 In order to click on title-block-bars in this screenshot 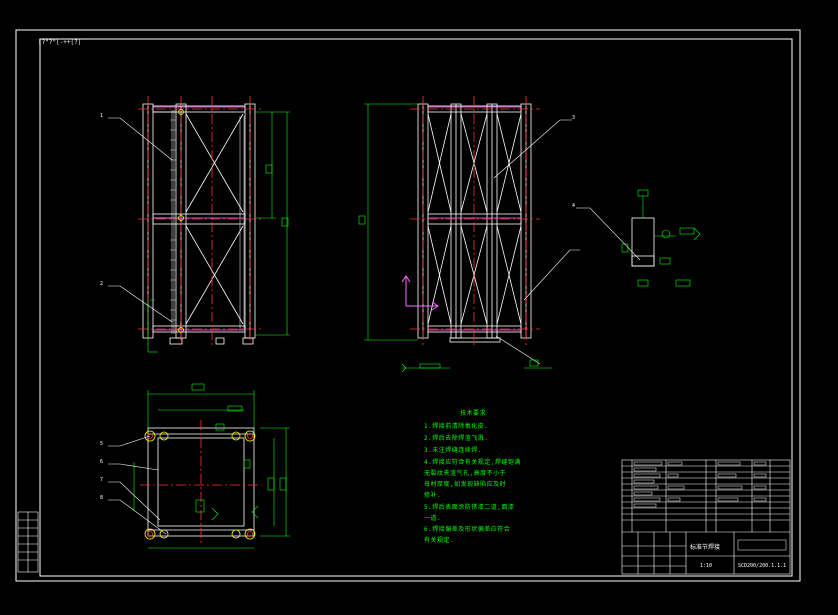, I will do `click(710, 506)`.